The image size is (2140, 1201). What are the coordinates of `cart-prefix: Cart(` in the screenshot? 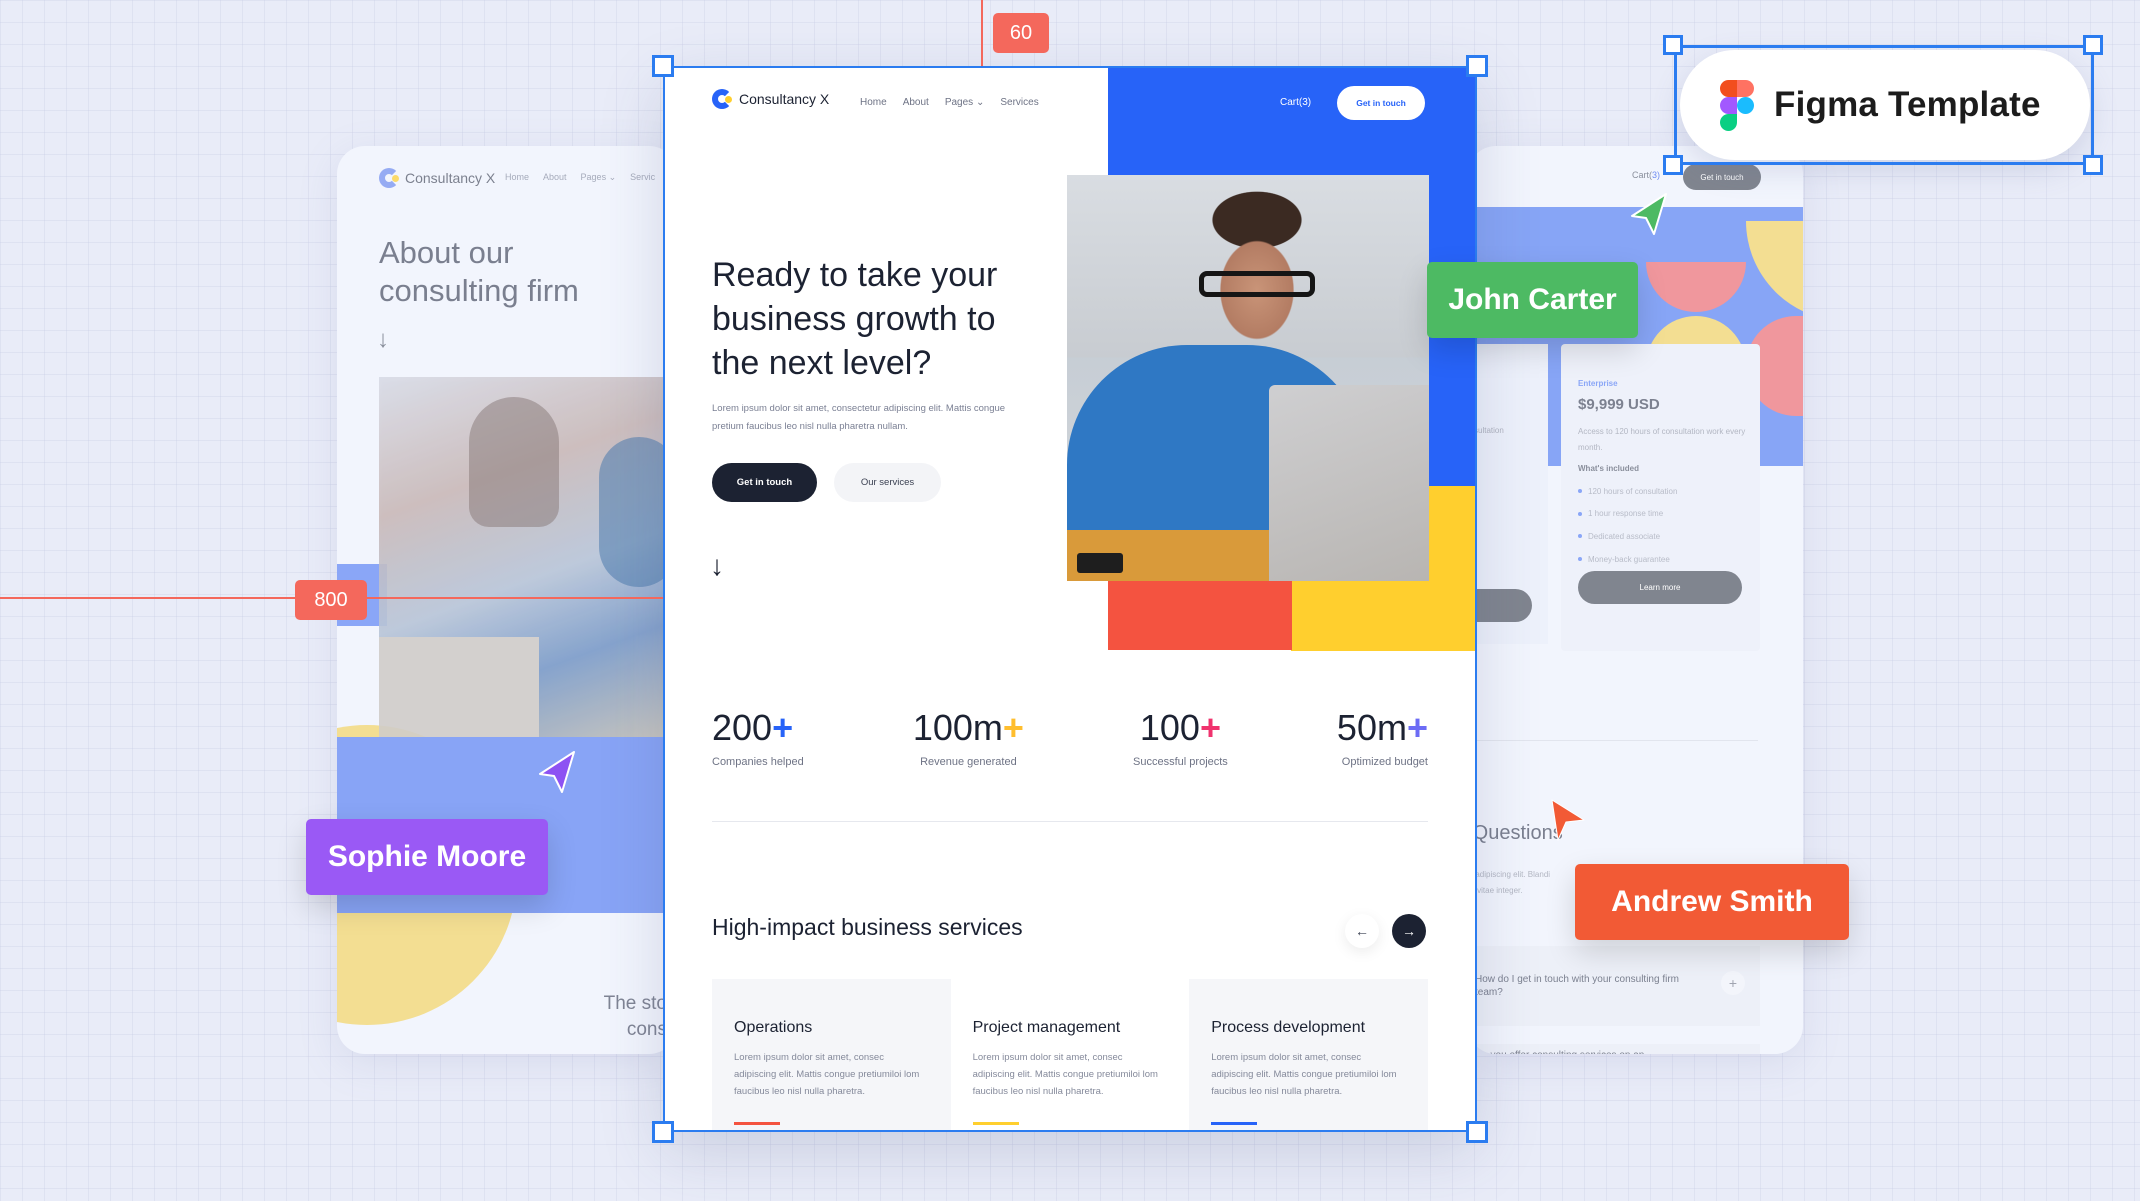 It's located at (1642, 175).